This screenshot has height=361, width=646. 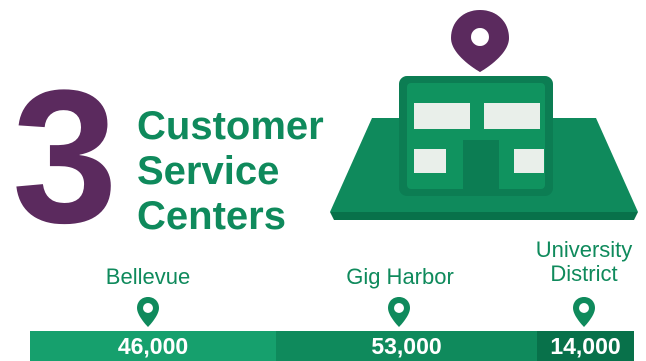 I want to click on headline: Customer Service Centers, so click(x=230, y=171).